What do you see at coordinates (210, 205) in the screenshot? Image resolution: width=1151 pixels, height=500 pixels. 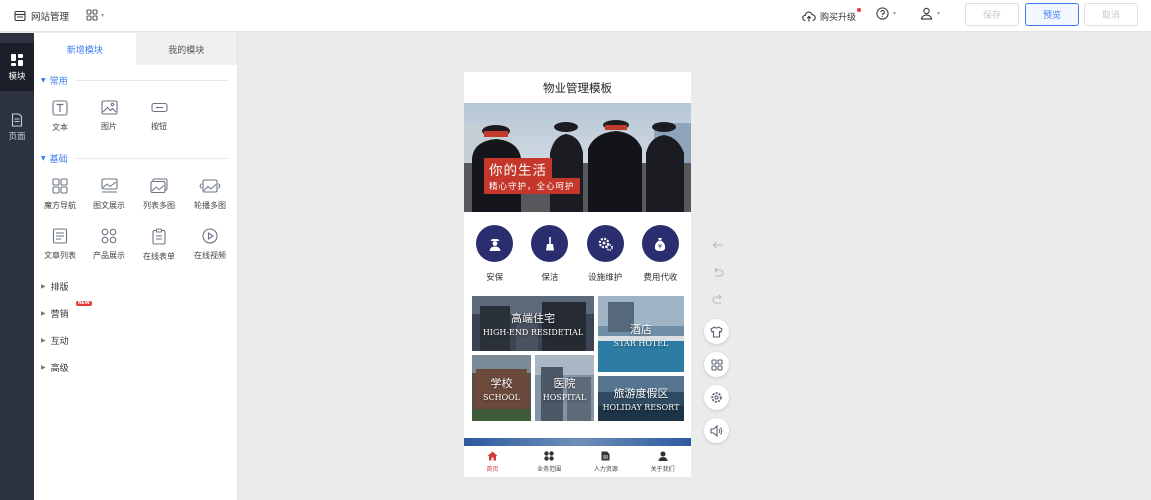 I see `module-label: 轮播多图` at bounding box center [210, 205].